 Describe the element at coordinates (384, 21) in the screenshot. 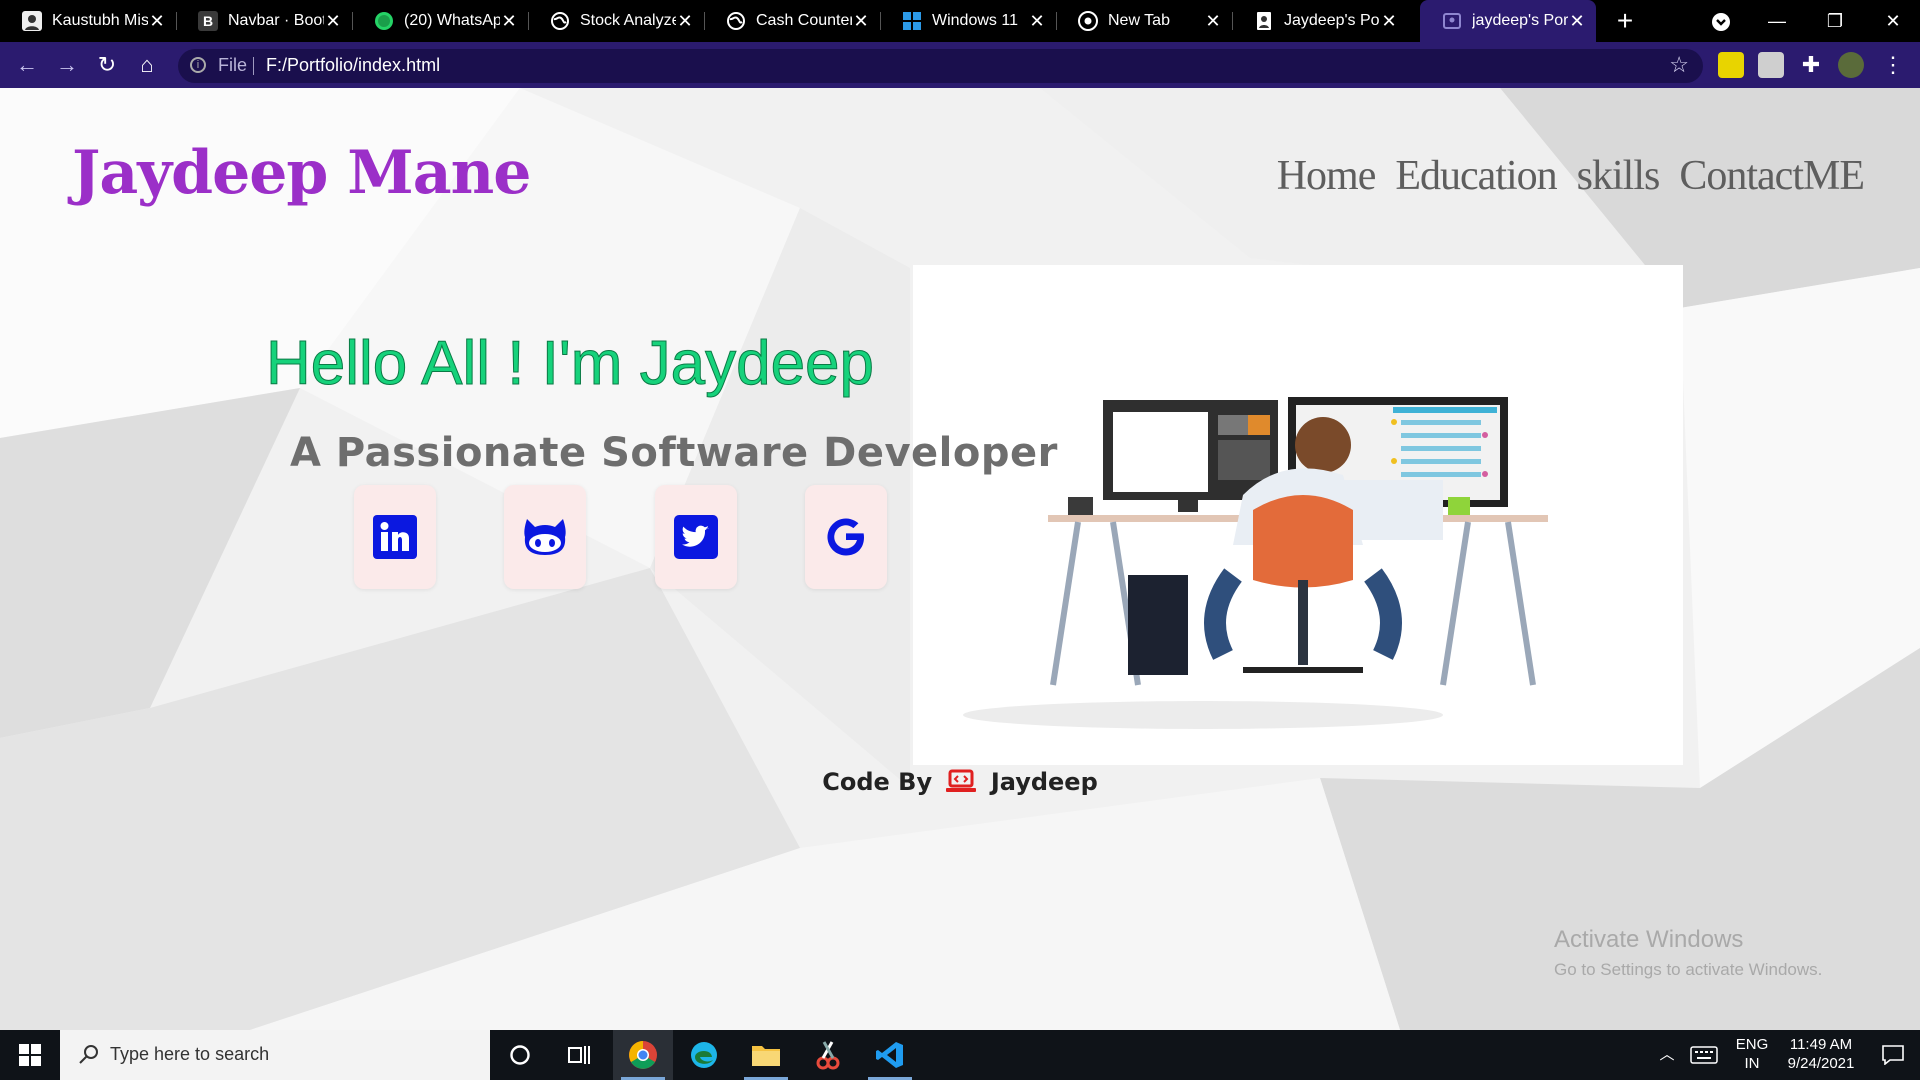

I see `whatsapp-icon` at that location.